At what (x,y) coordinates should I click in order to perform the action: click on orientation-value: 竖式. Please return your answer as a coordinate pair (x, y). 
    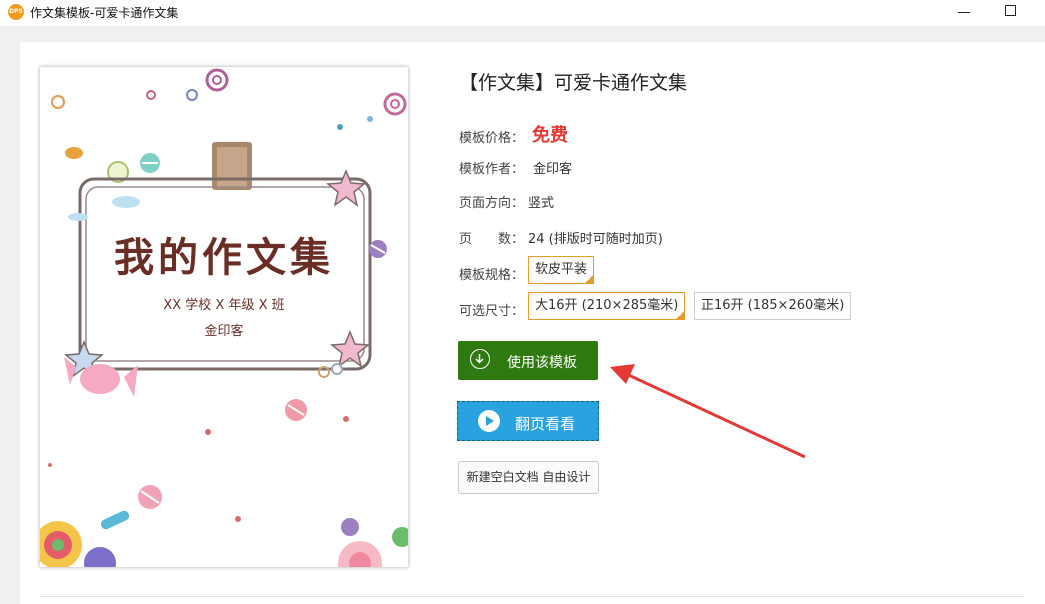
    Looking at the image, I should click on (541, 203).